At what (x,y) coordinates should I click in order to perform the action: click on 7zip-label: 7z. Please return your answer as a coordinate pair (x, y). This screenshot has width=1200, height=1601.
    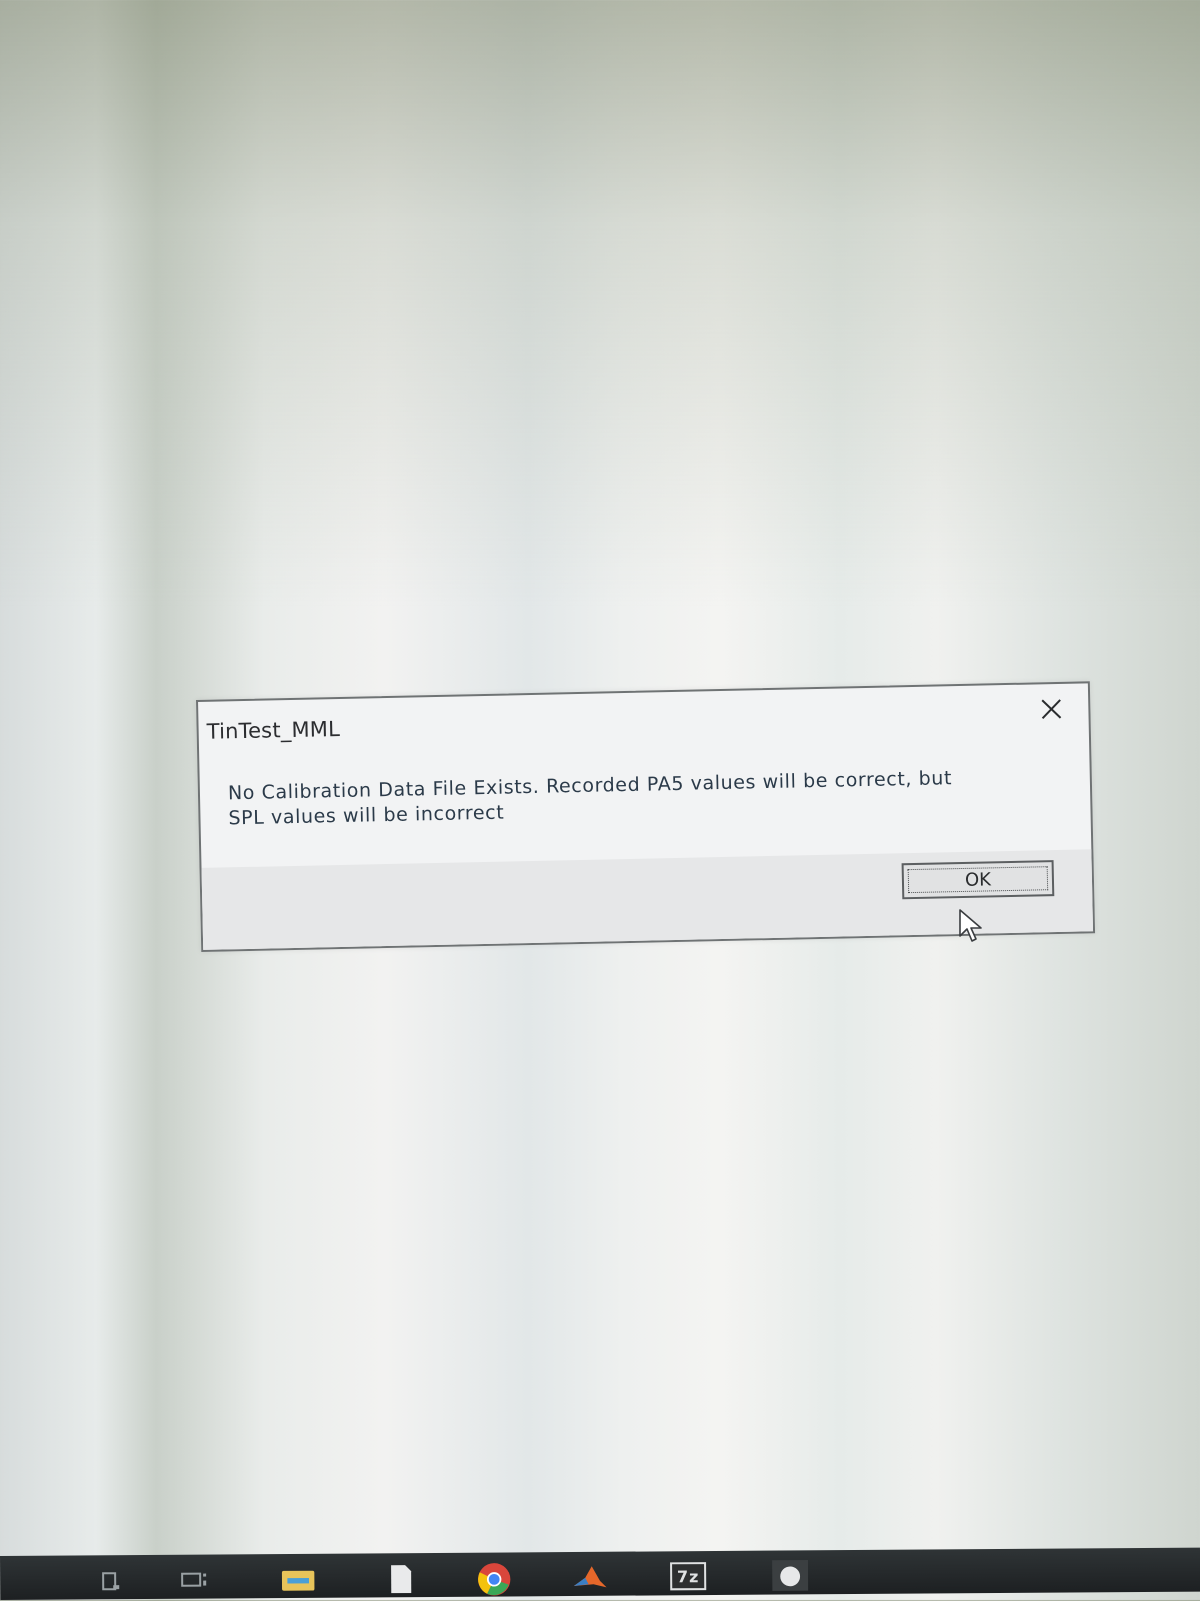
    Looking at the image, I should click on (688, 1576).